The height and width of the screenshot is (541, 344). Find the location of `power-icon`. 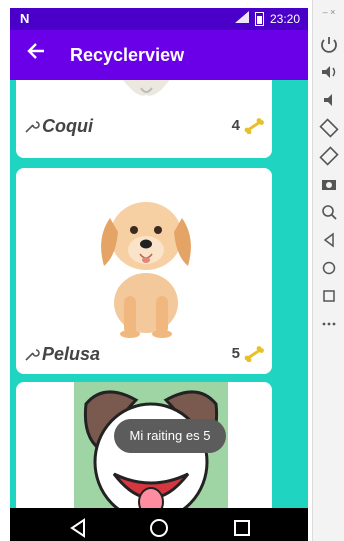

power-icon is located at coordinates (329, 44).